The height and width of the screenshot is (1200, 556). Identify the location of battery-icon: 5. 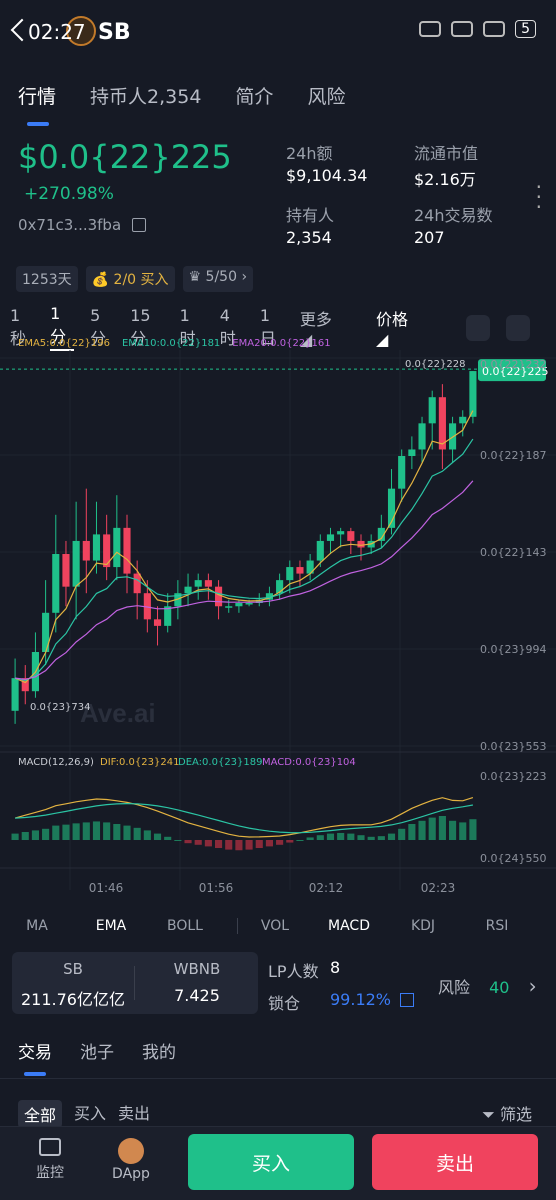
(525, 29).